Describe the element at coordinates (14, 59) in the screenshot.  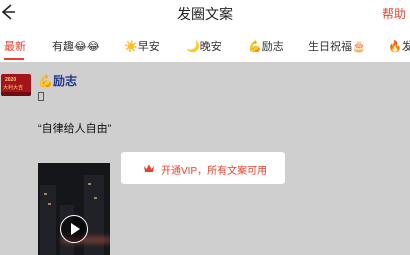
I see `active-tab-indicator` at that location.